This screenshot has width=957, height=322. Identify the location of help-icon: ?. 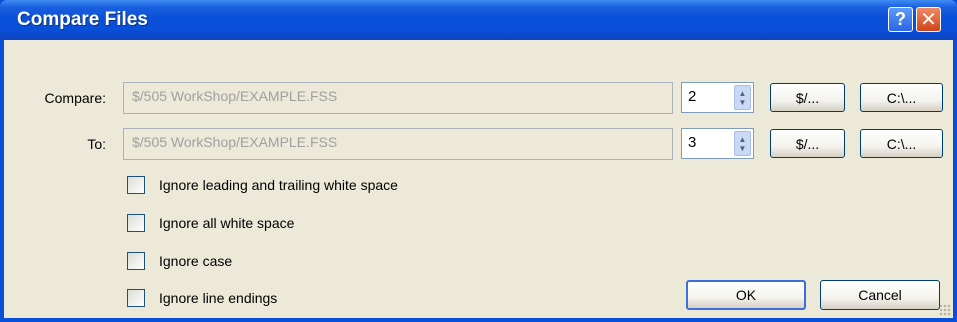
(900, 19).